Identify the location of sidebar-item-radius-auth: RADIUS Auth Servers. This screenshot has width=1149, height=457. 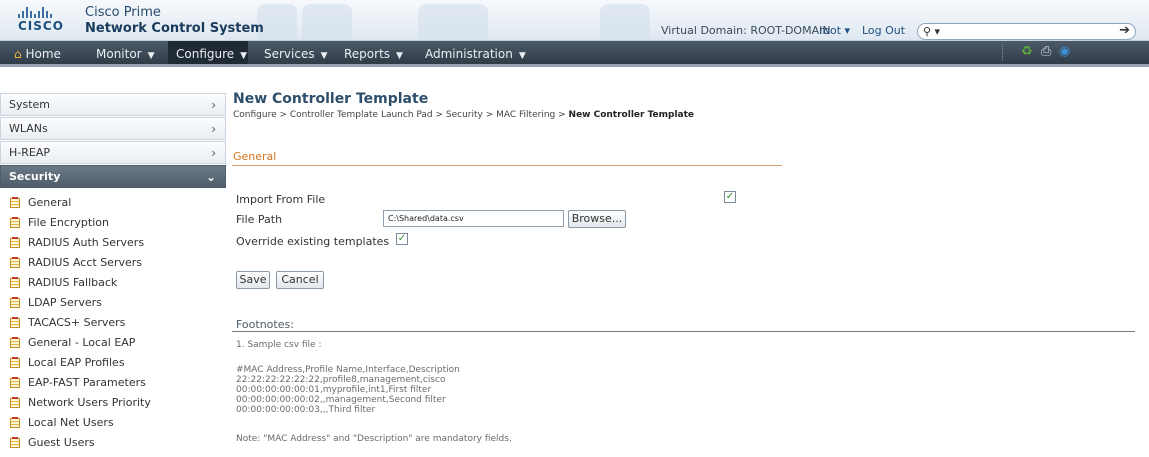
(113, 243).